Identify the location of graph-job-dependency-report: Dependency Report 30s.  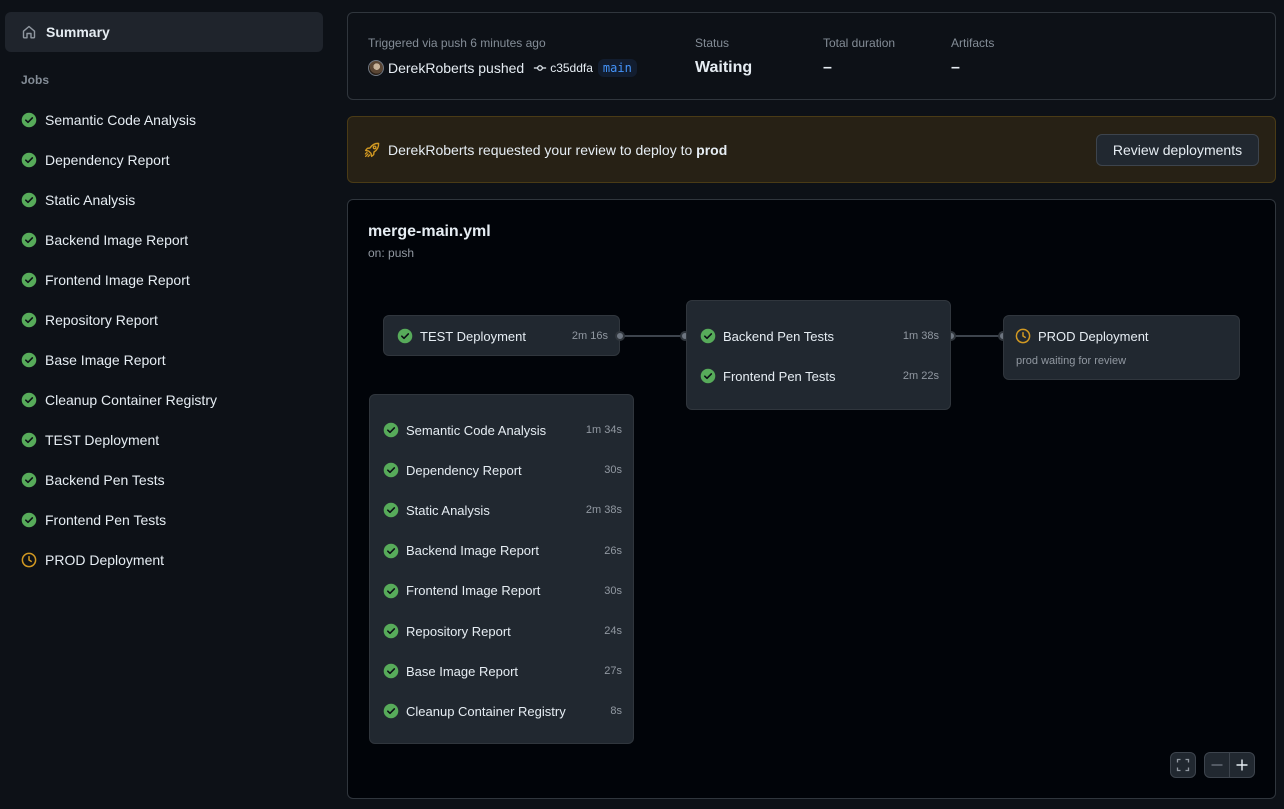
(501, 470).